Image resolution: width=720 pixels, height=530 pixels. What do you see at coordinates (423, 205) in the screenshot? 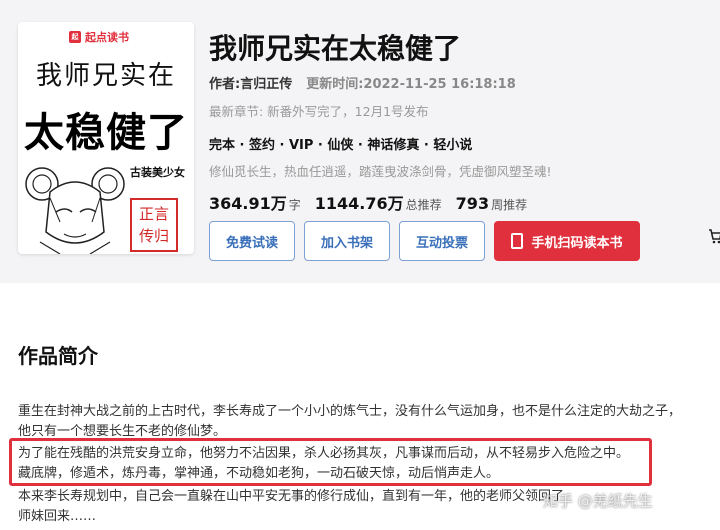
I see `stat-unit: 总推荐` at bounding box center [423, 205].